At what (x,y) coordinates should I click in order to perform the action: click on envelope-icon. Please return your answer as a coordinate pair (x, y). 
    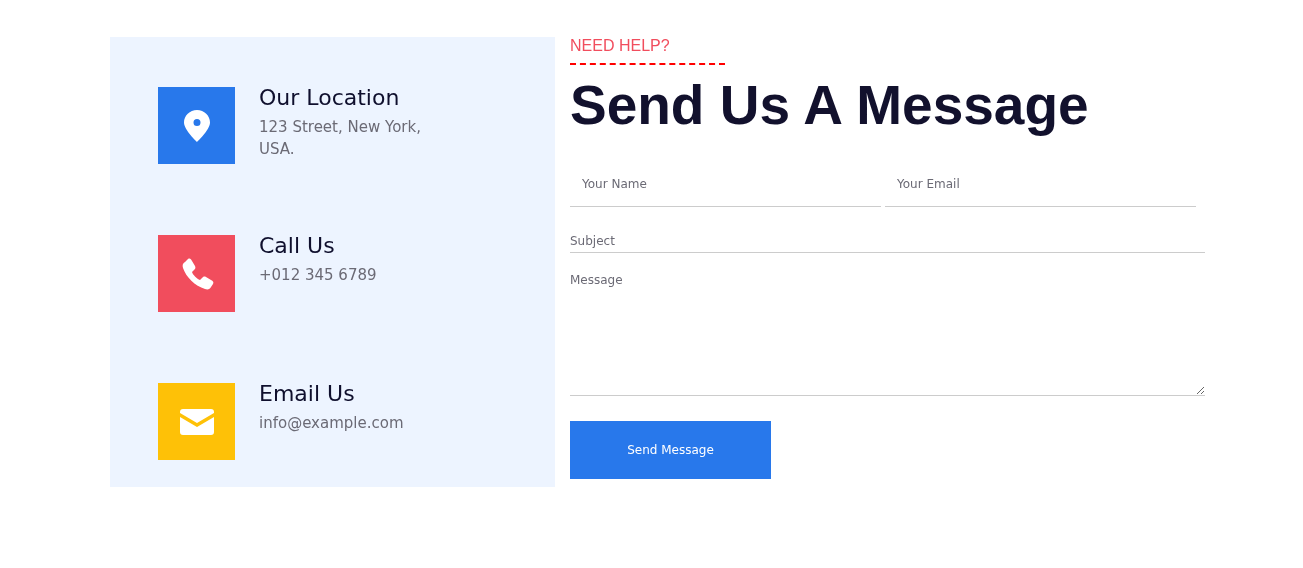
    Looking at the image, I should click on (196, 421).